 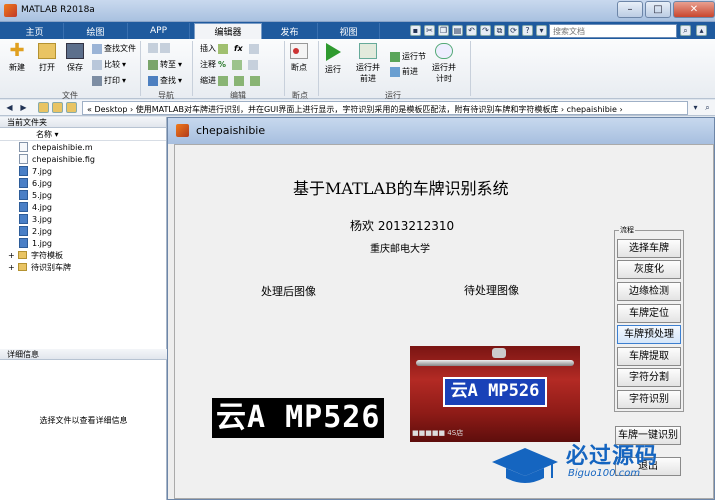 What do you see at coordinates (83, 231) in the screenshot?
I see `file-item: 2.jpg` at bounding box center [83, 231].